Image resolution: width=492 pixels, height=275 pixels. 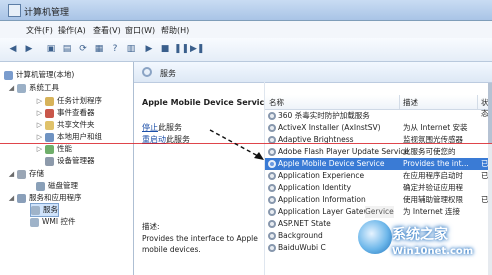 What do you see at coordinates (39, 75) in the screenshot?
I see `tree-root: 计算机管理(本地)` at bounding box center [39, 75].